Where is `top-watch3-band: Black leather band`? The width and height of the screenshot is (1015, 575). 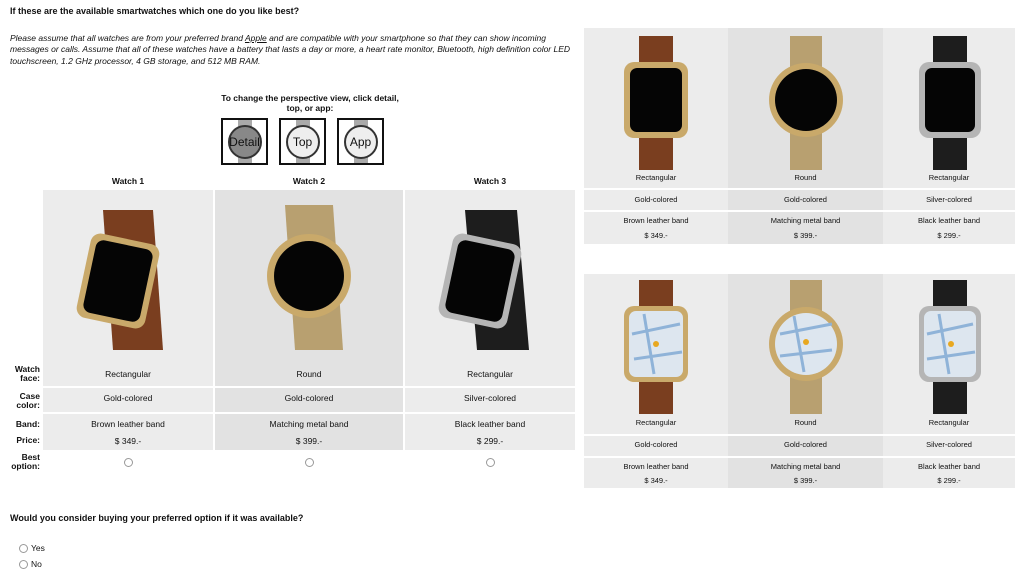 top-watch3-band: Black leather band is located at coordinates (949, 221).